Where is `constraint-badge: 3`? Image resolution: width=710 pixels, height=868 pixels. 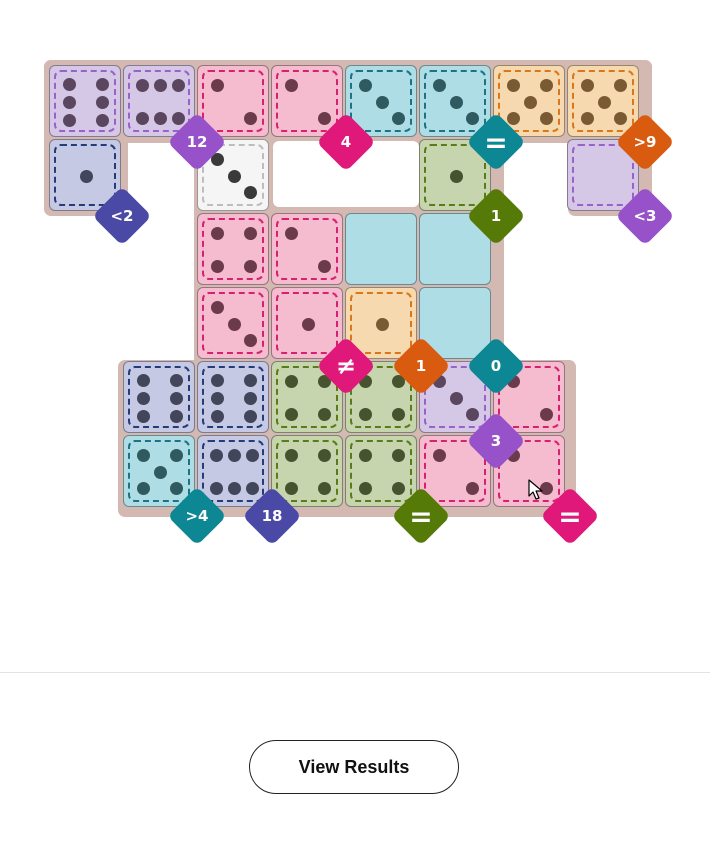 constraint-badge: 3 is located at coordinates (496, 441).